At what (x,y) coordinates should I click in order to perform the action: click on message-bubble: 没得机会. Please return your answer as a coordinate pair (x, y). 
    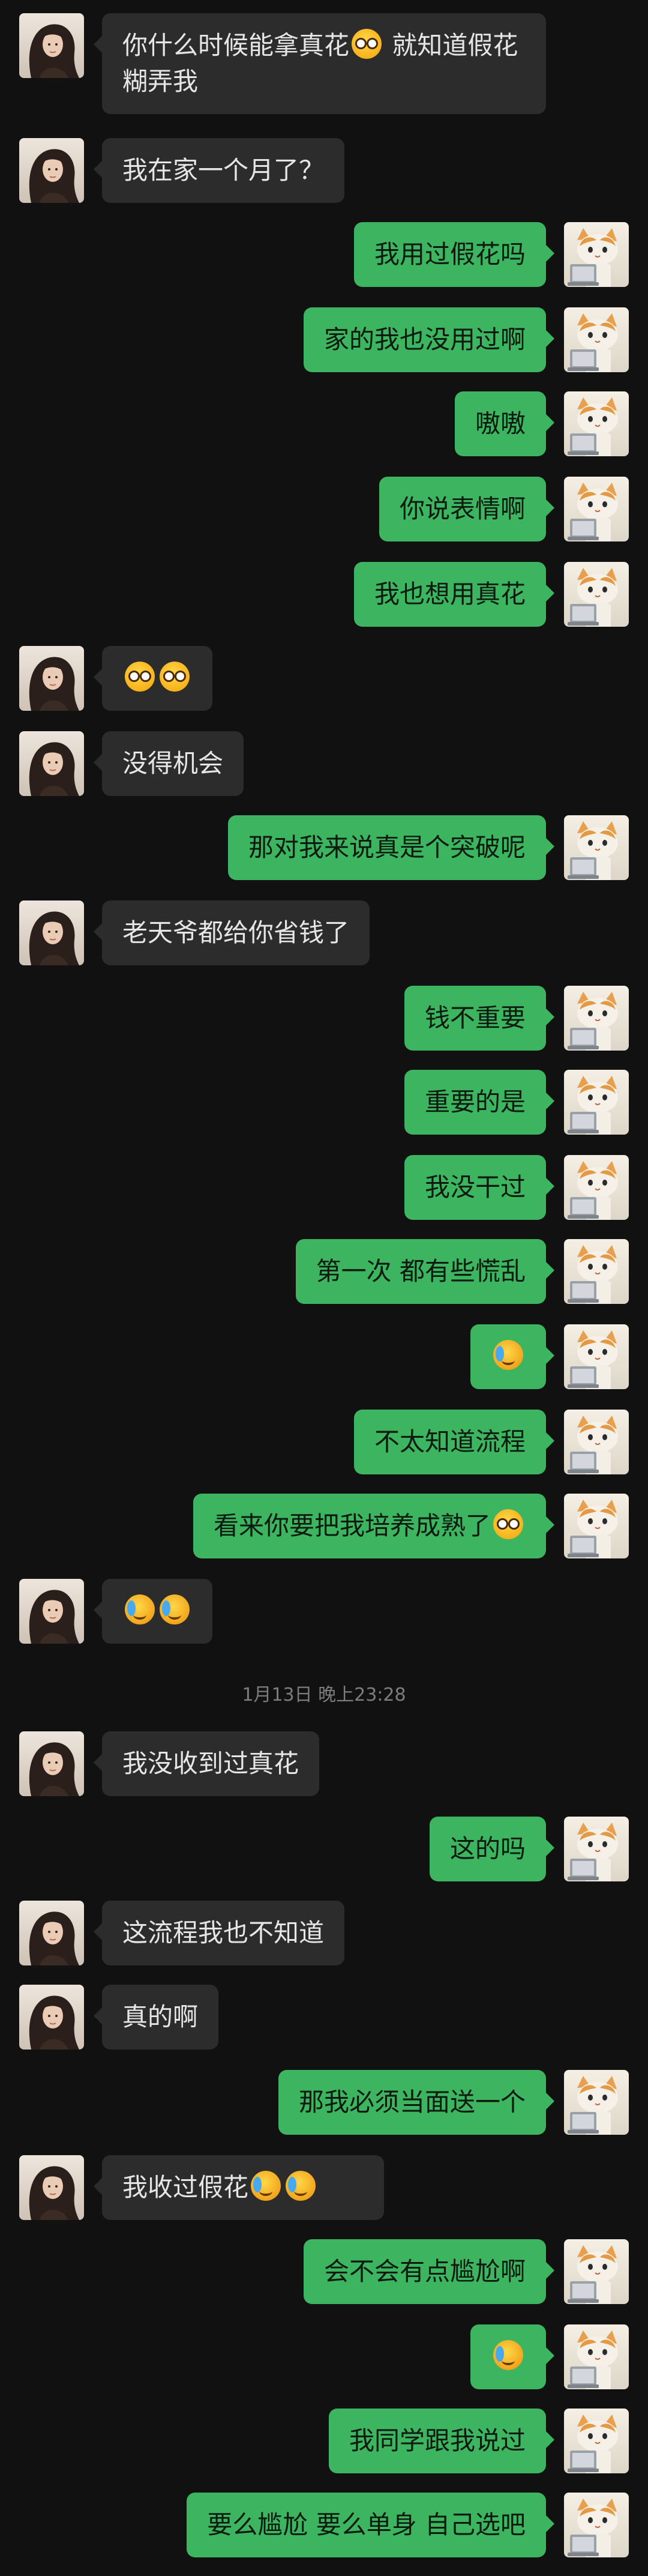
    Looking at the image, I should click on (169, 763).